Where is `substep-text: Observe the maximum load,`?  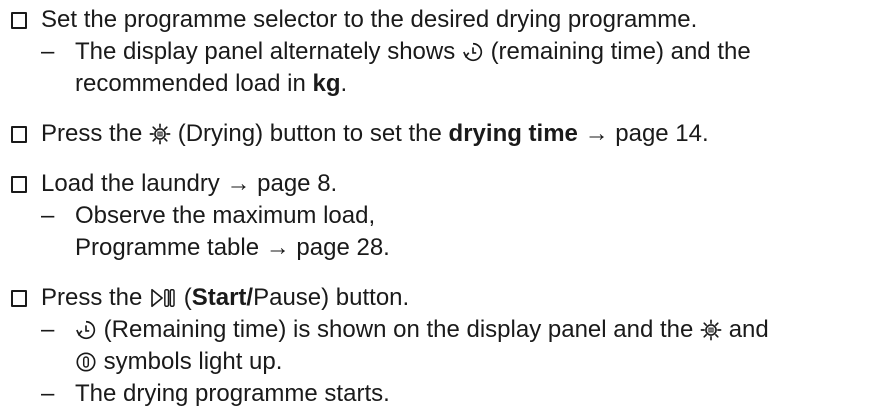 substep-text: Observe the maximum load, is located at coordinates (225, 215).